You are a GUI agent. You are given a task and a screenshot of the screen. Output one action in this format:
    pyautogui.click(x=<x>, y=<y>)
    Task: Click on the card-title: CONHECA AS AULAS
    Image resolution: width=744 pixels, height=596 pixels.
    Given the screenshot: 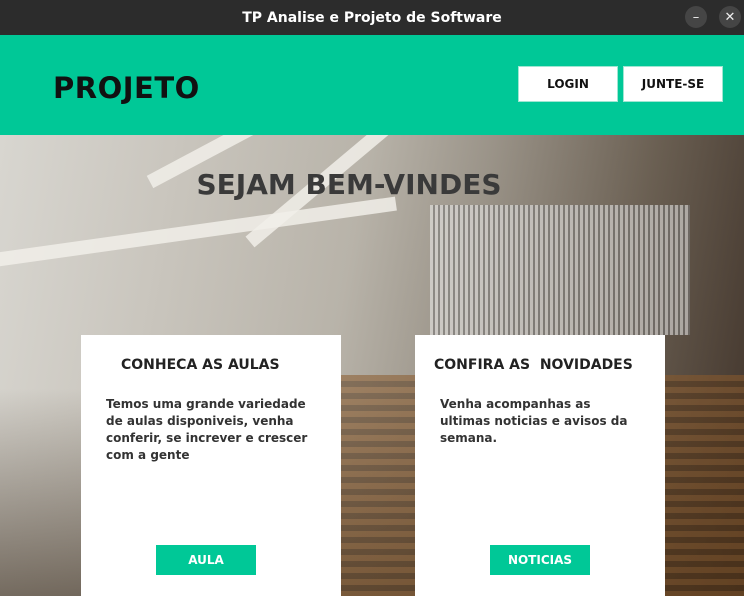 What is the action you would take?
    pyautogui.click(x=200, y=365)
    